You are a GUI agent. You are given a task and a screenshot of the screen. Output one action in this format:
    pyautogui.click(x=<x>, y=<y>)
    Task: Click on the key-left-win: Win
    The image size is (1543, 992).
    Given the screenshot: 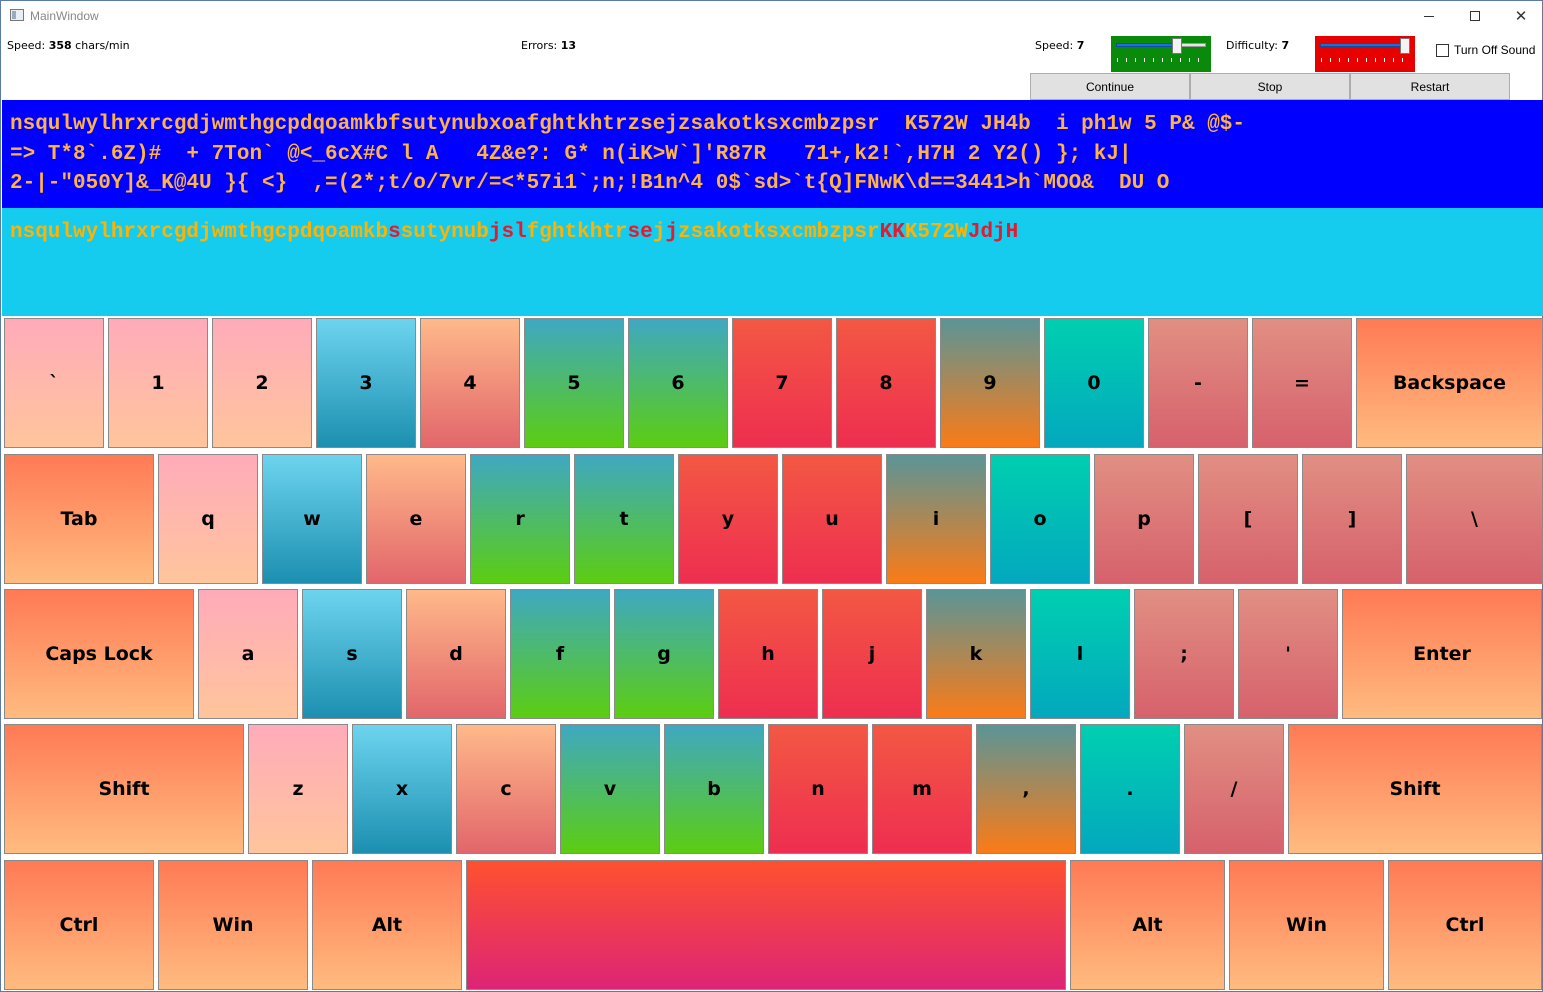 What is the action you would take?
    pyautogui.click(x=233, y=925)
    